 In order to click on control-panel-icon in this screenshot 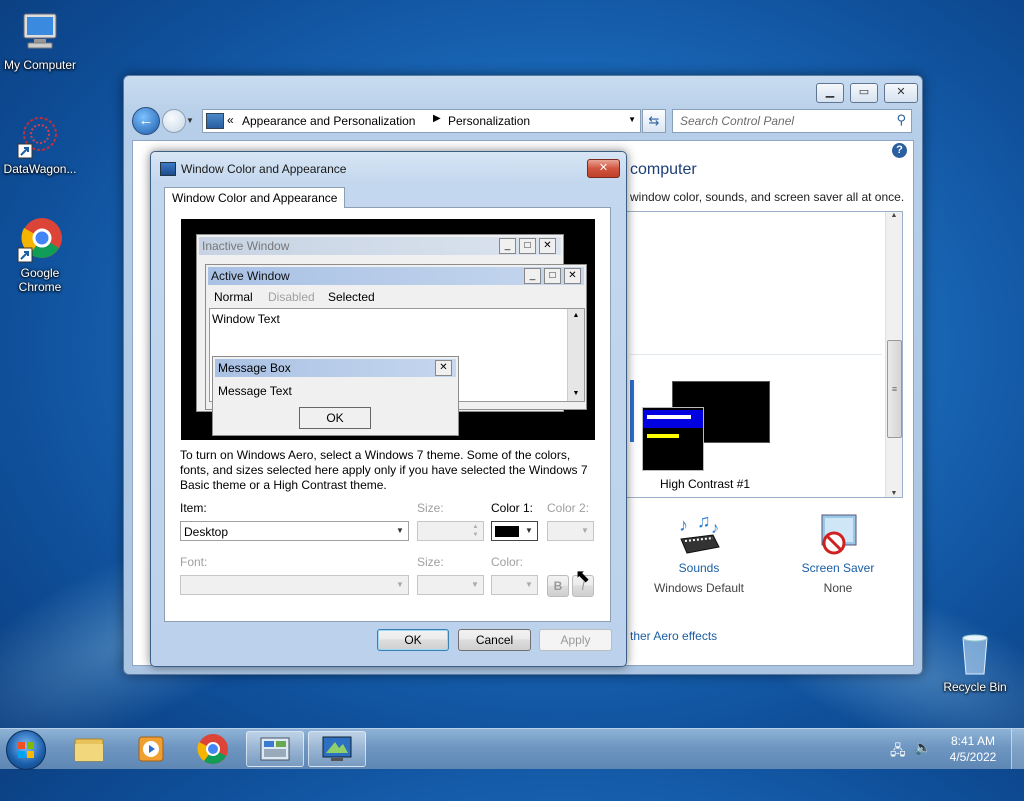, I will do `click(215, 121)`.